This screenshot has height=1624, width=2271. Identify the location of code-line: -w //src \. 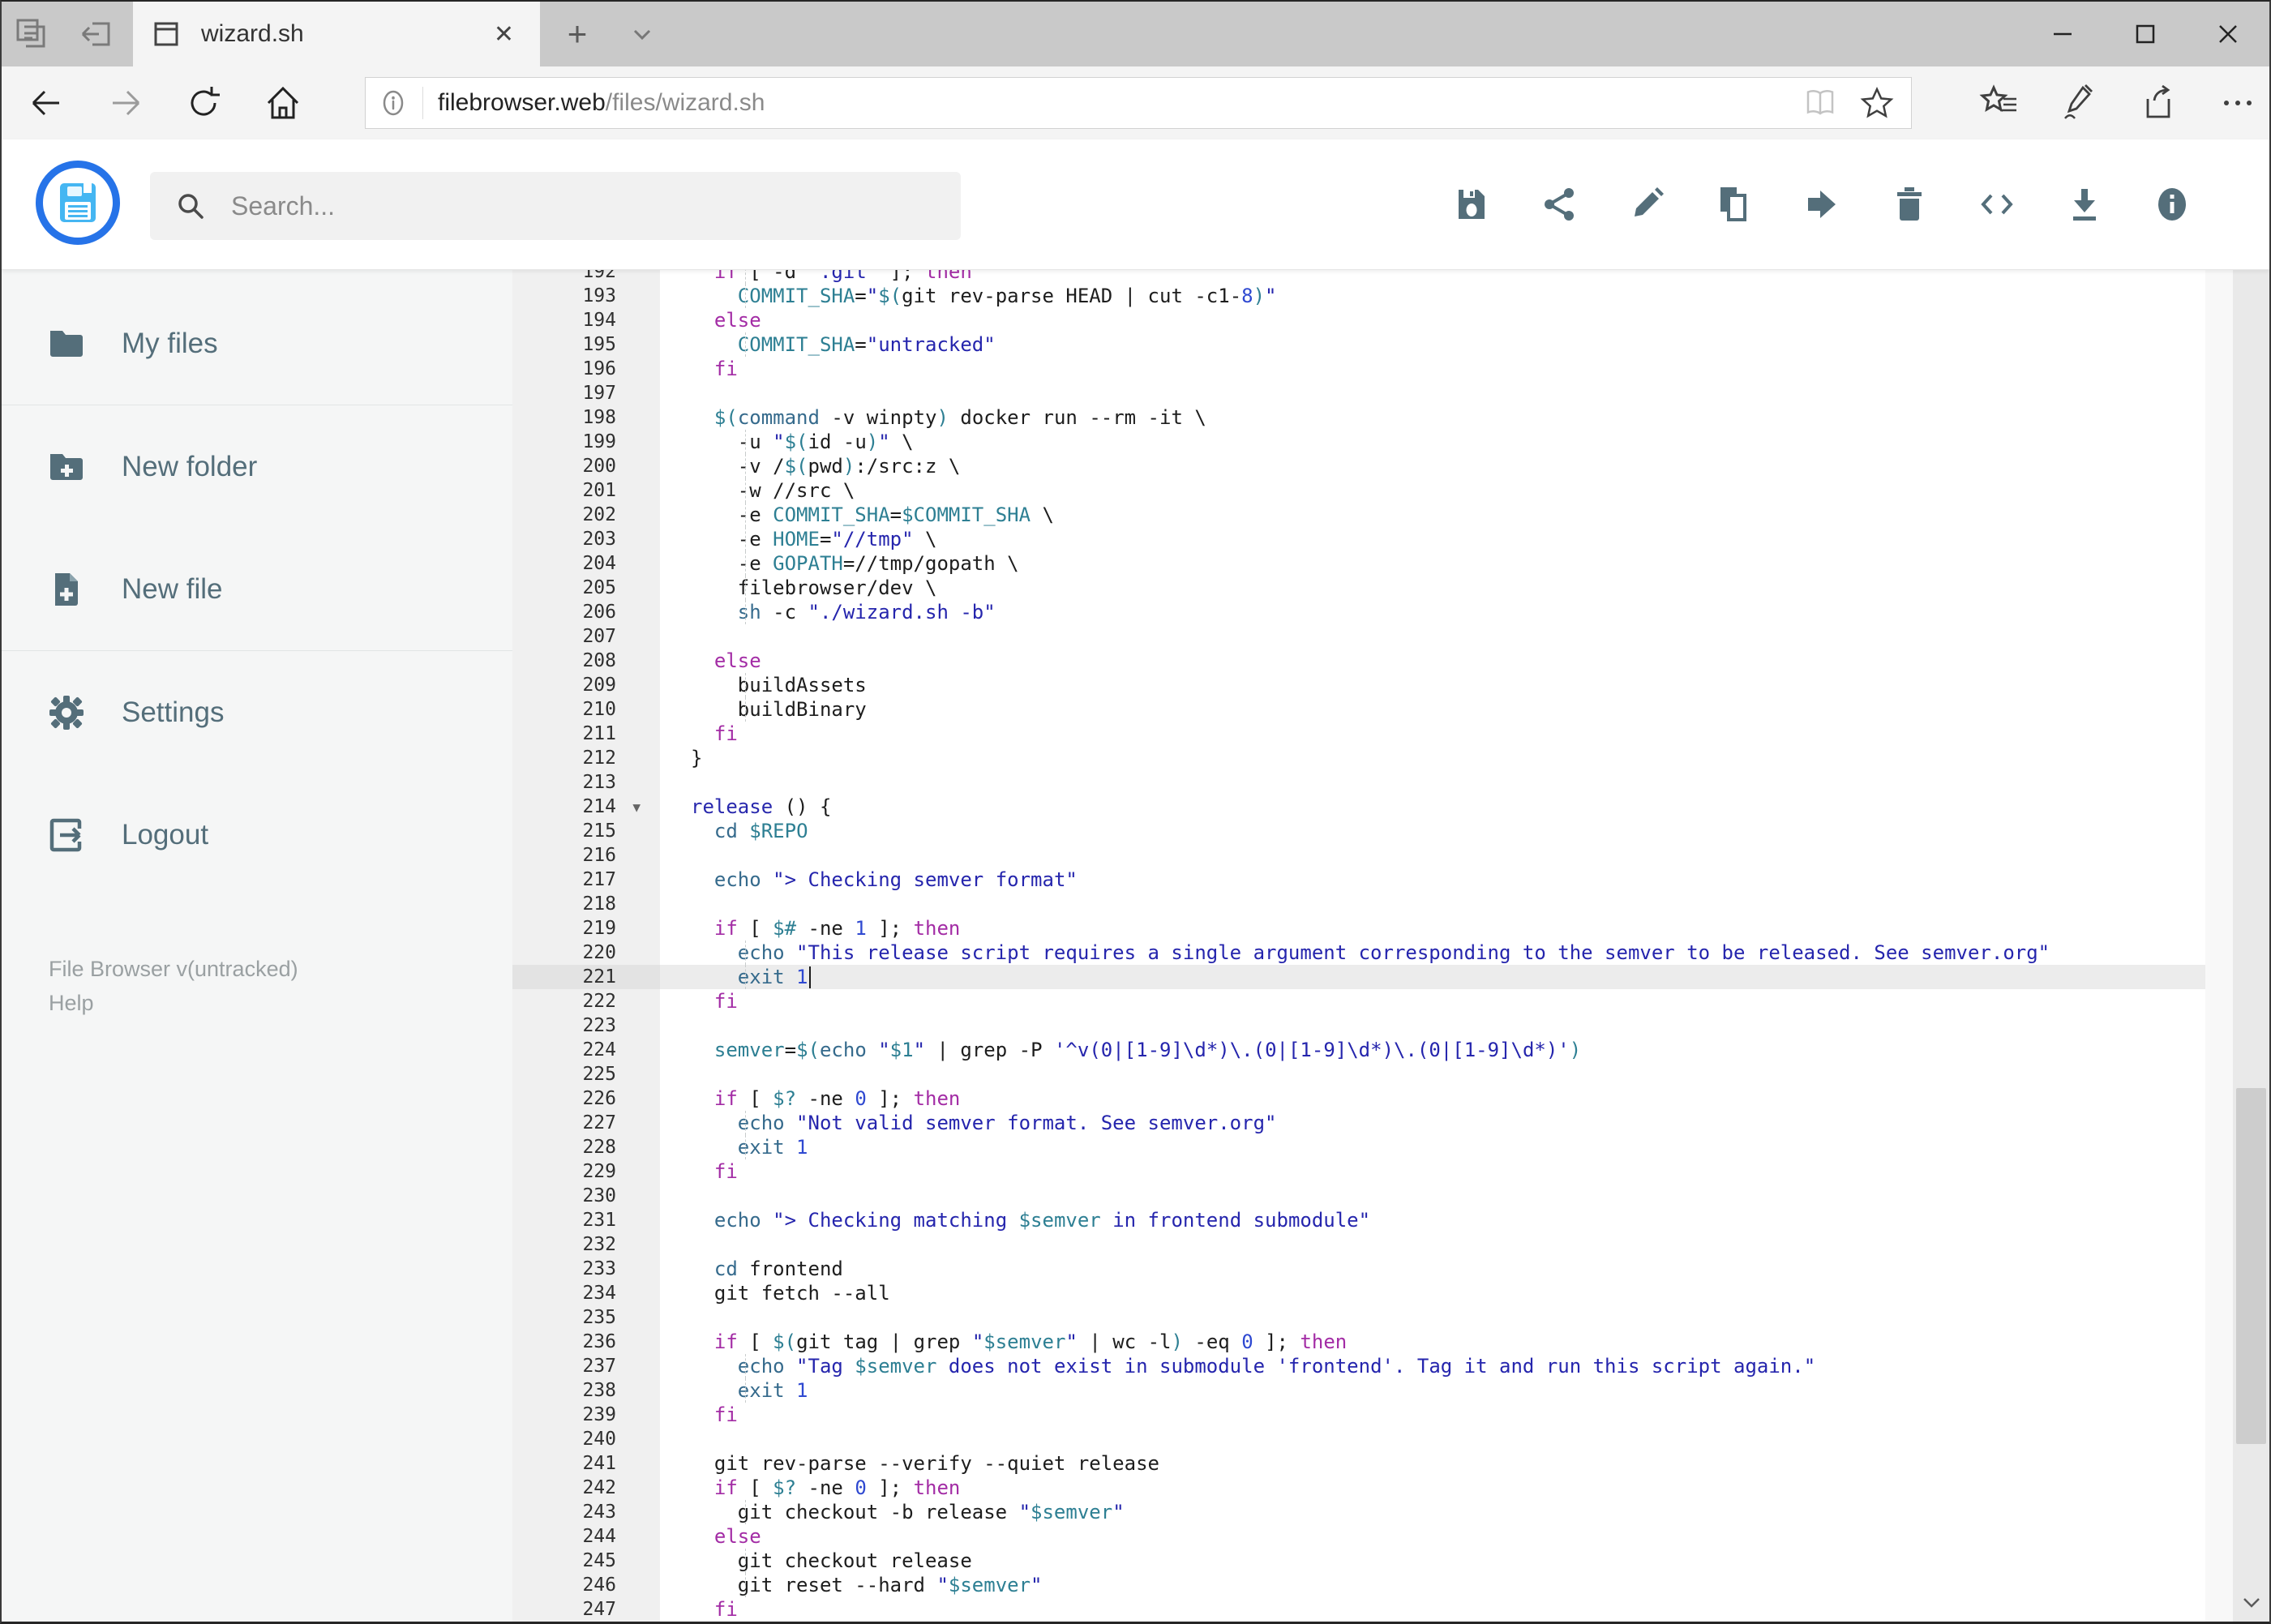
(1462, 490).